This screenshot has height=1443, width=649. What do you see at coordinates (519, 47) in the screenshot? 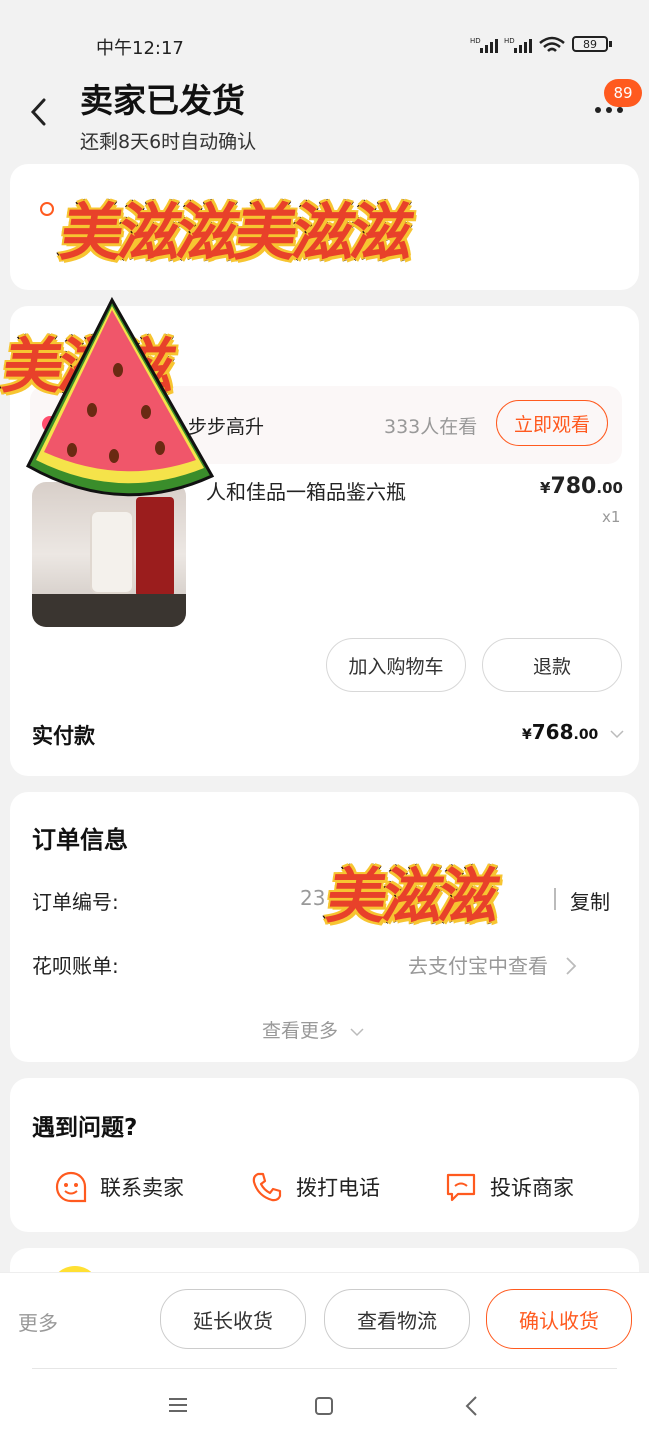
I see `signal-icon-2: HD` at bounding box center [519, 47].